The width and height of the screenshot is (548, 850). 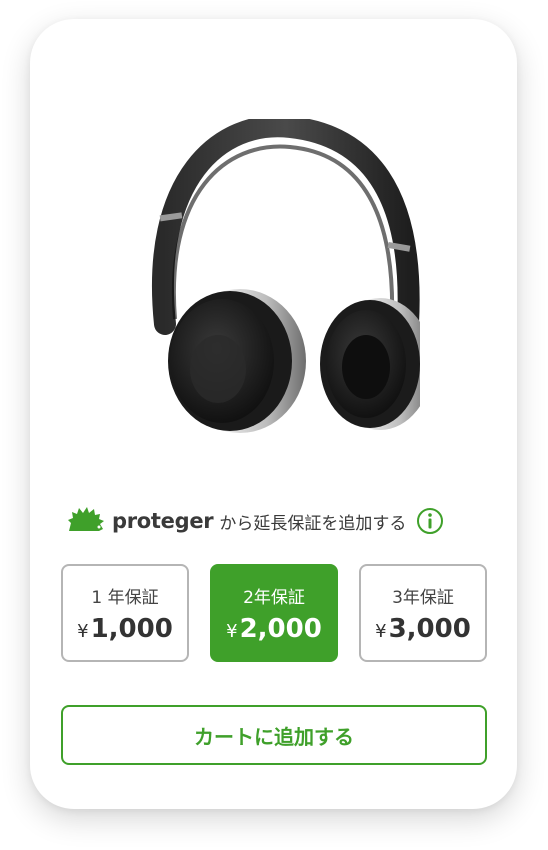 What do you see at coordinates (86, 519) in the screenshot?
I see `hedgehog-logo-icon` at bounding box center [86, 519].